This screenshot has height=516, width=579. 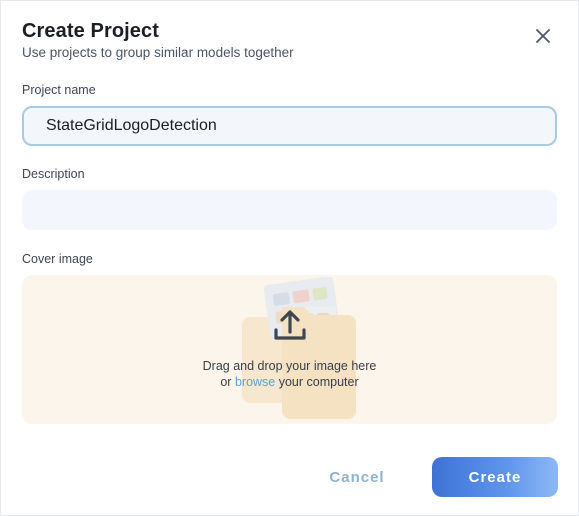 I want to click on dropzone-browse-line: or browse your computer, so click(x=289, y=382).